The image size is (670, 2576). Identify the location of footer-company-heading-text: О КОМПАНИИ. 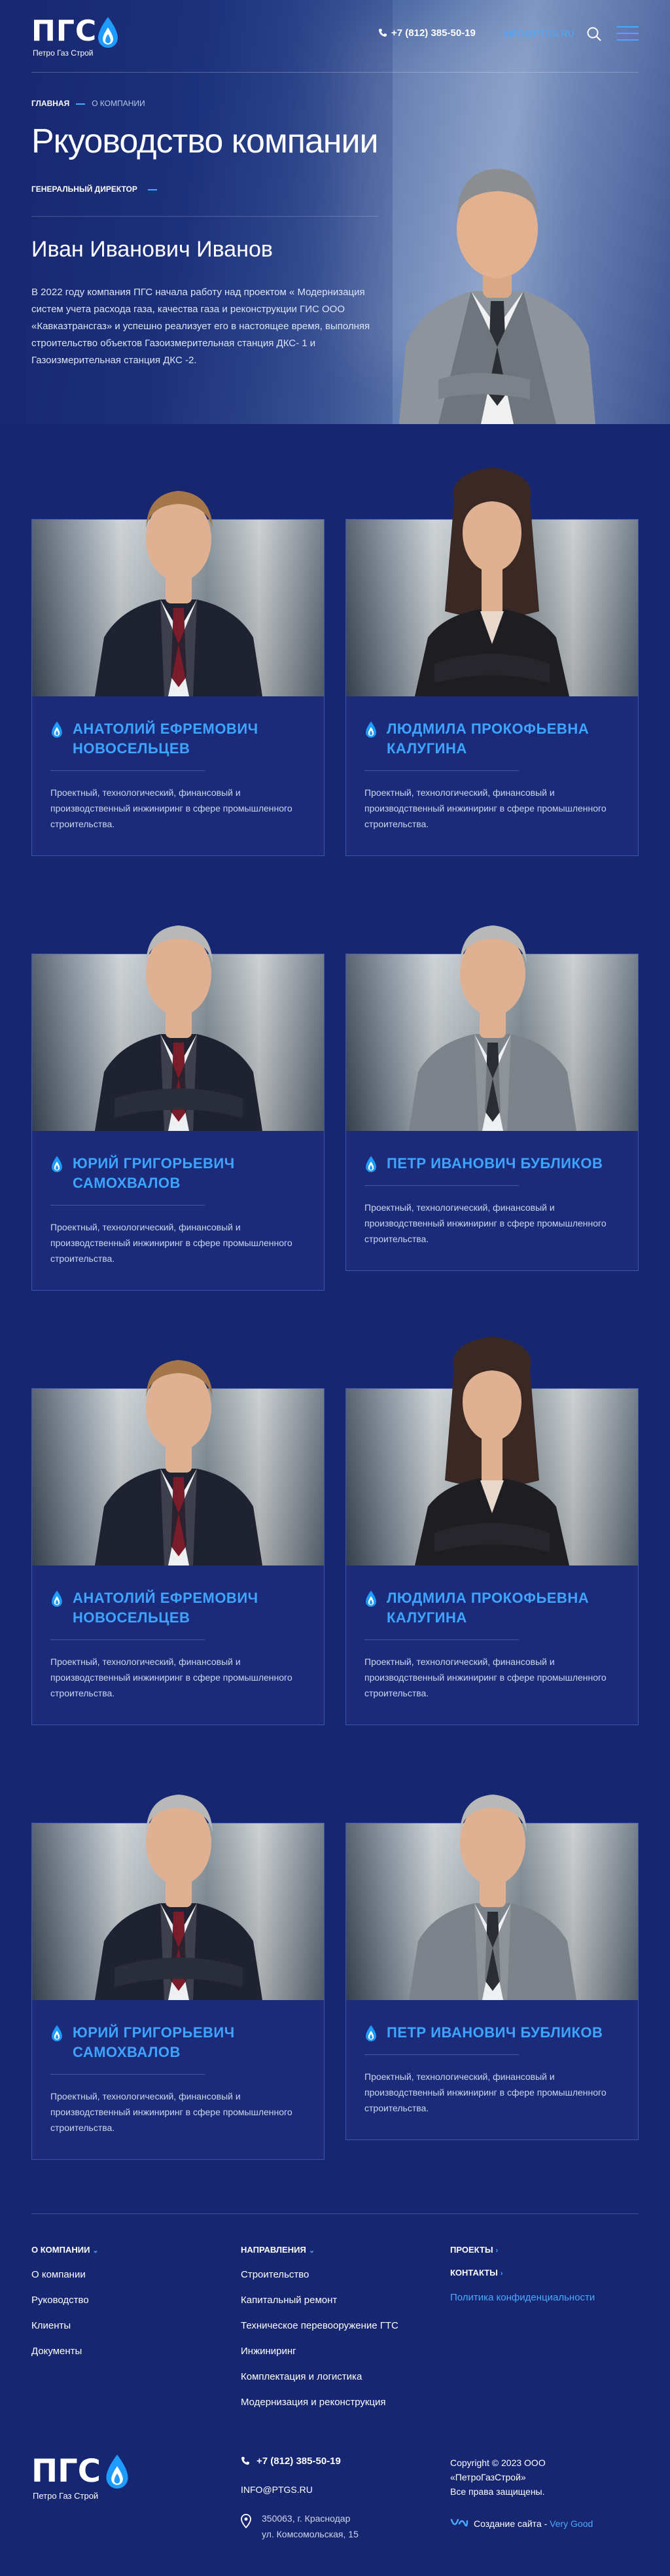
(60, 2250).